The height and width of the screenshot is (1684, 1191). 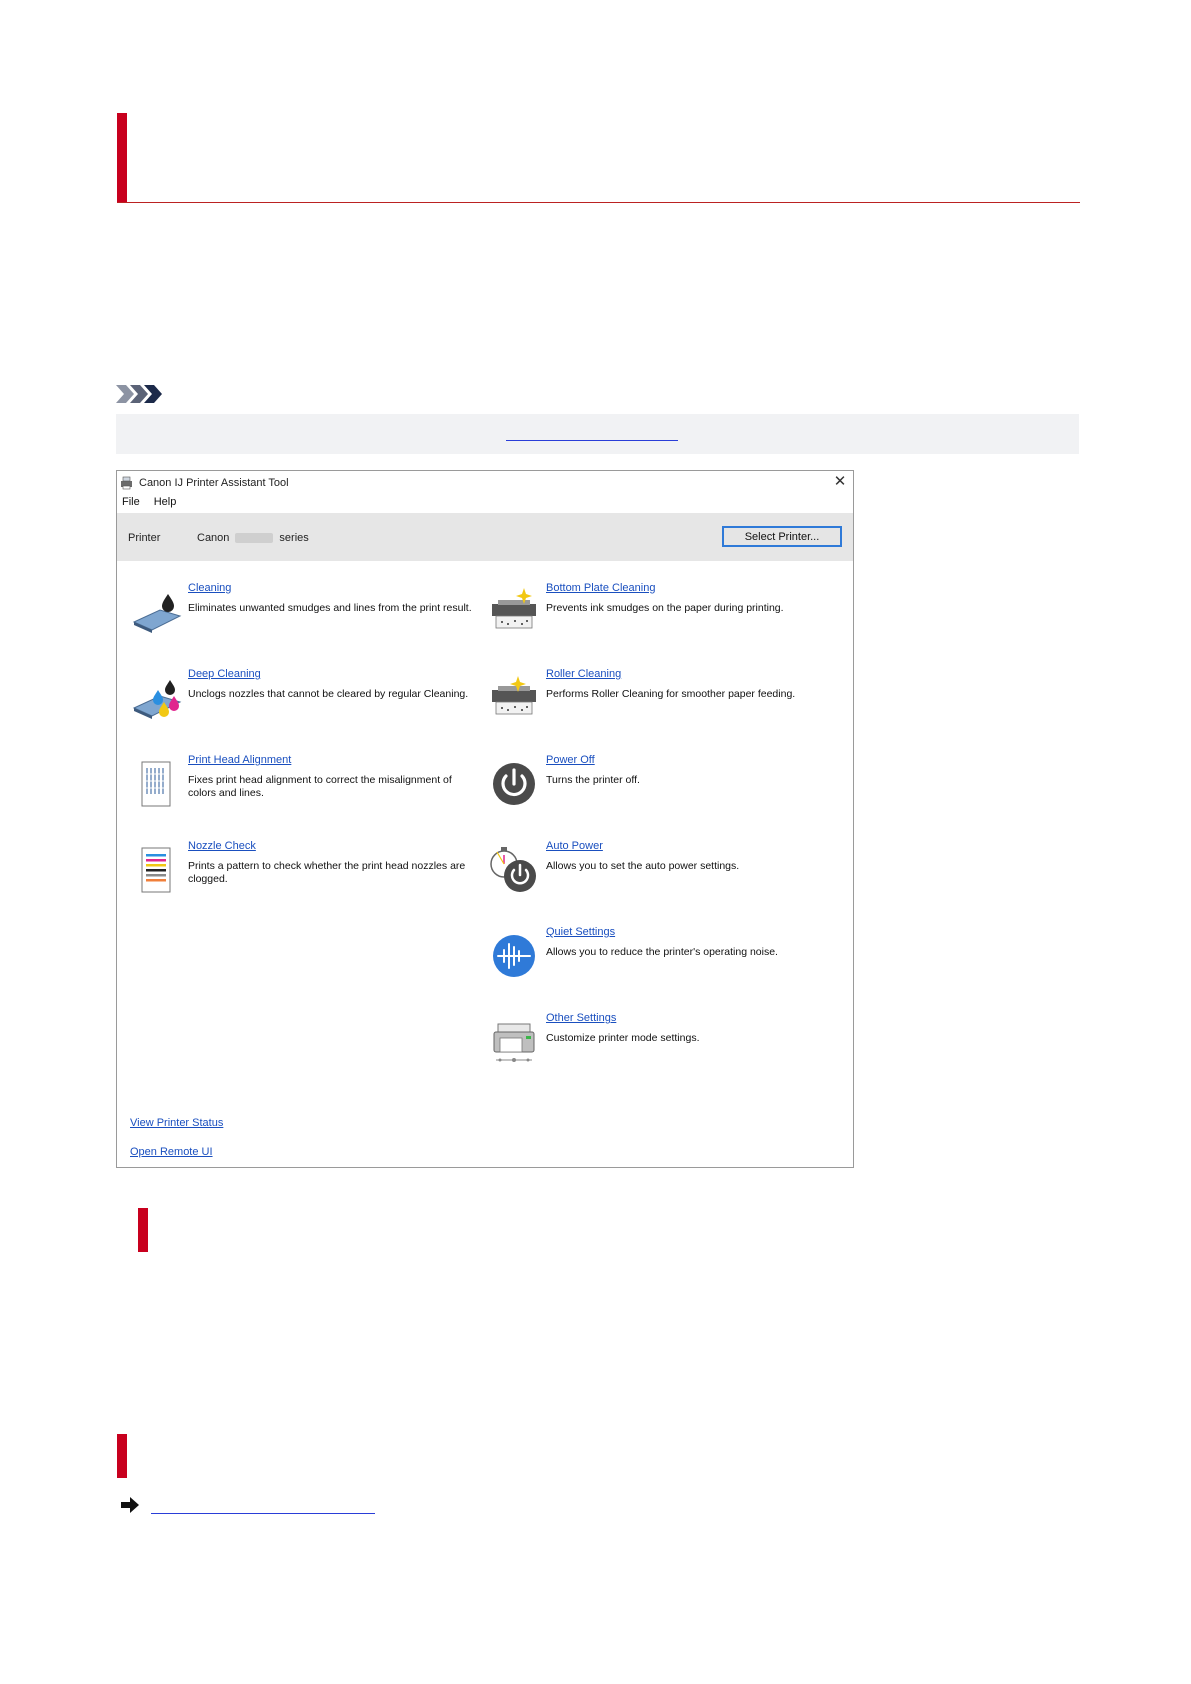 I want to click on window-title: Canon IJ Printer Assistant Tool, so click(x=214, y=483).